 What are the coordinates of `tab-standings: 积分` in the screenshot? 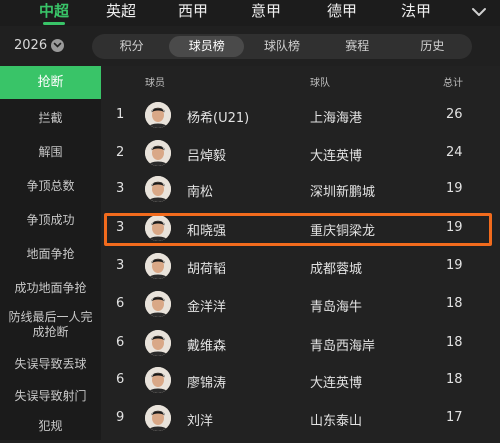 It's located at (131, 46).